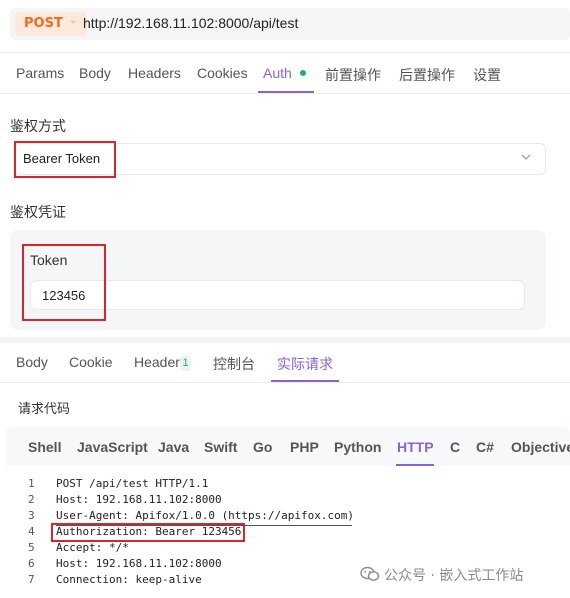  I want to click on auth-method-title: 鉴权方式, so click(38, 127).